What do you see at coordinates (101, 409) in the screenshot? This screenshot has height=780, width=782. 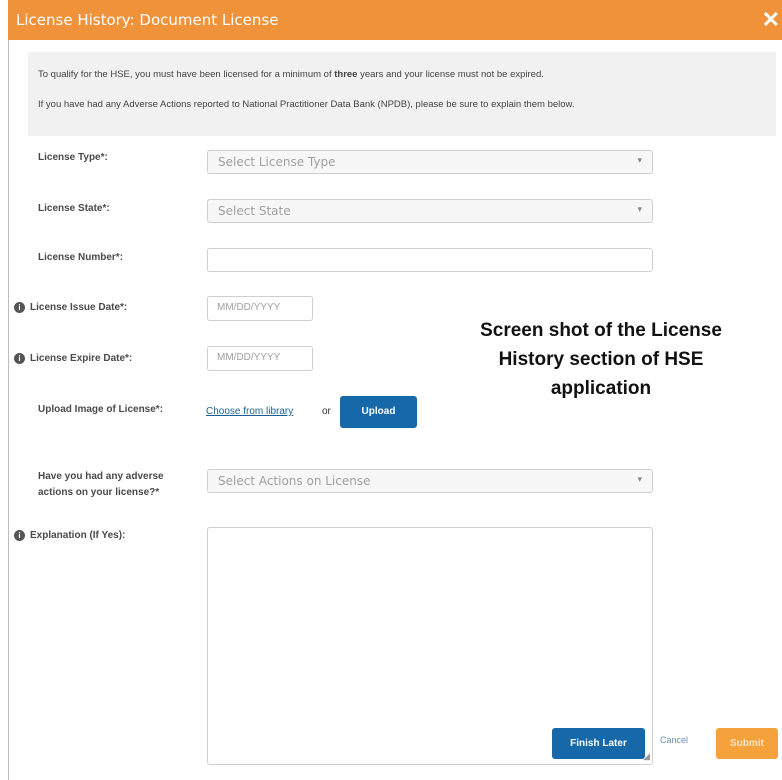 I see `upload-label: Upload Image of License*:` at bounding box center [101, 409].